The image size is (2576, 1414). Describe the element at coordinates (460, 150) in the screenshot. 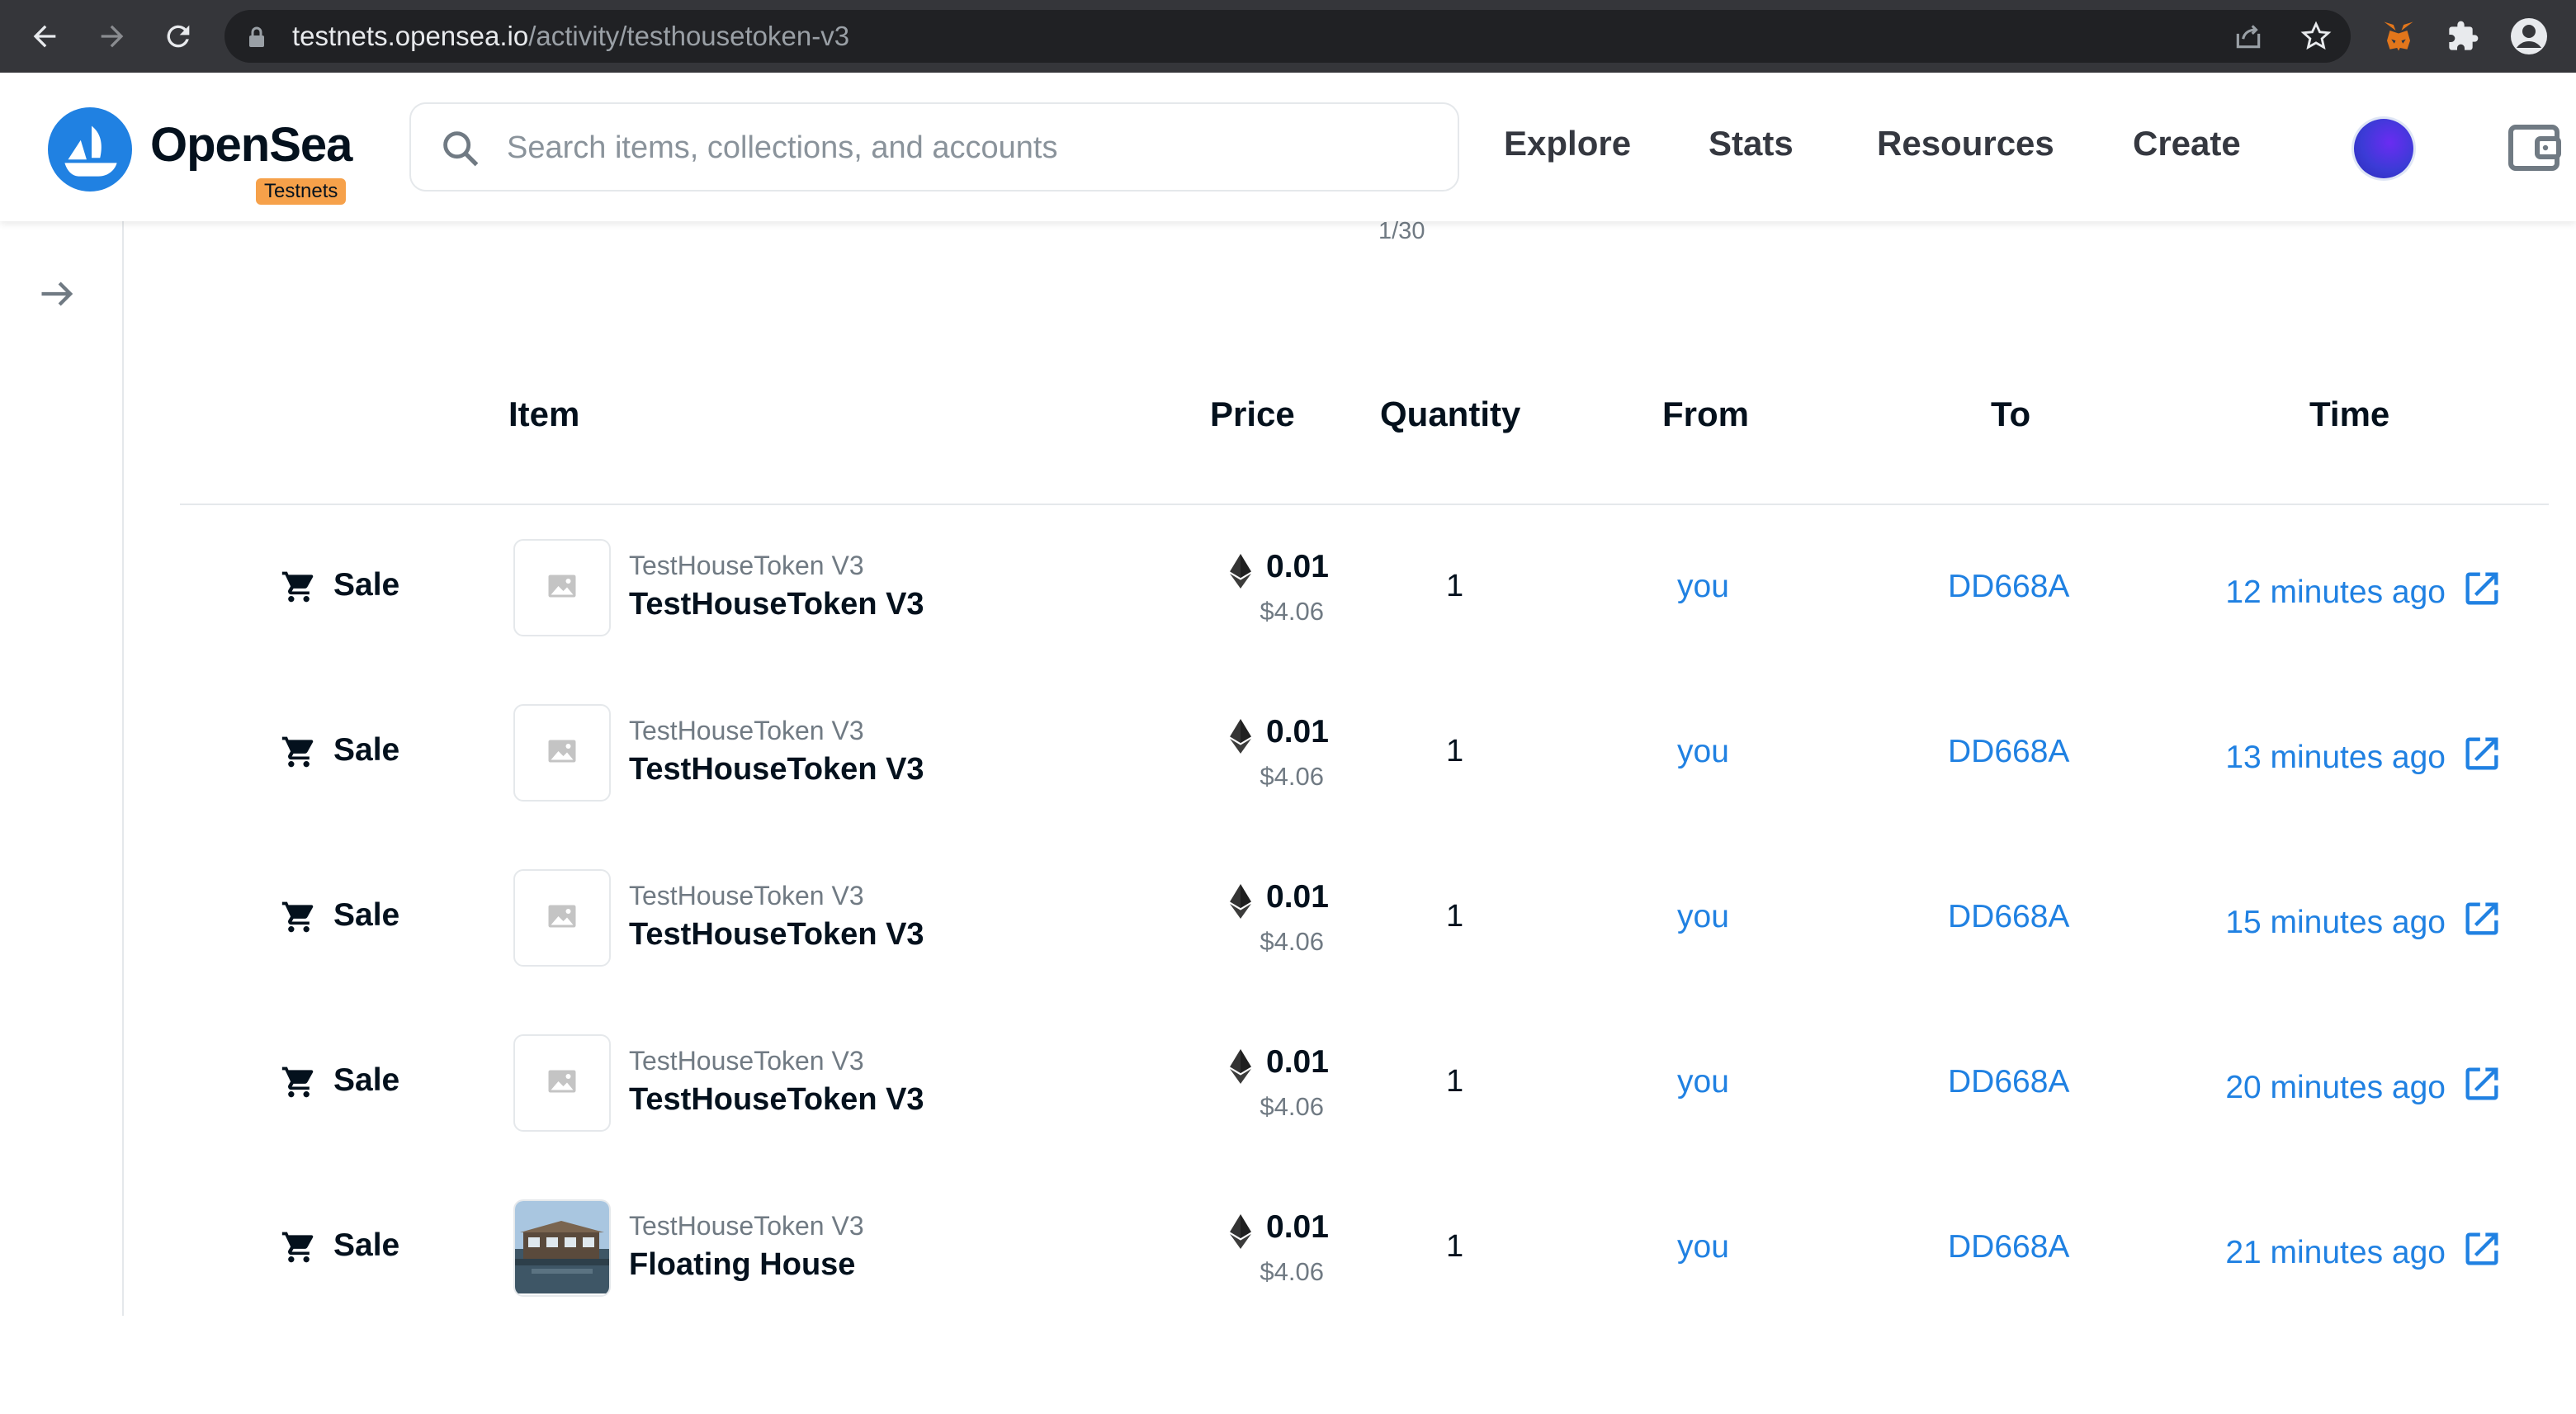

I see `search-icon` at that location.